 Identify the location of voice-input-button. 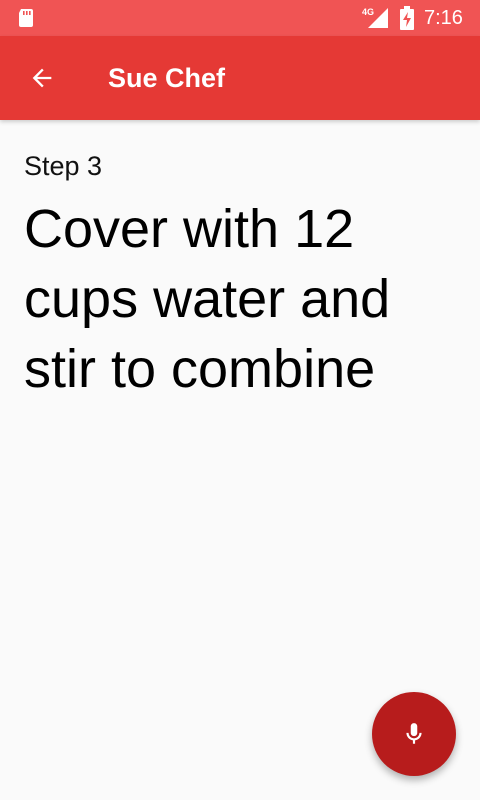
(414, 734).